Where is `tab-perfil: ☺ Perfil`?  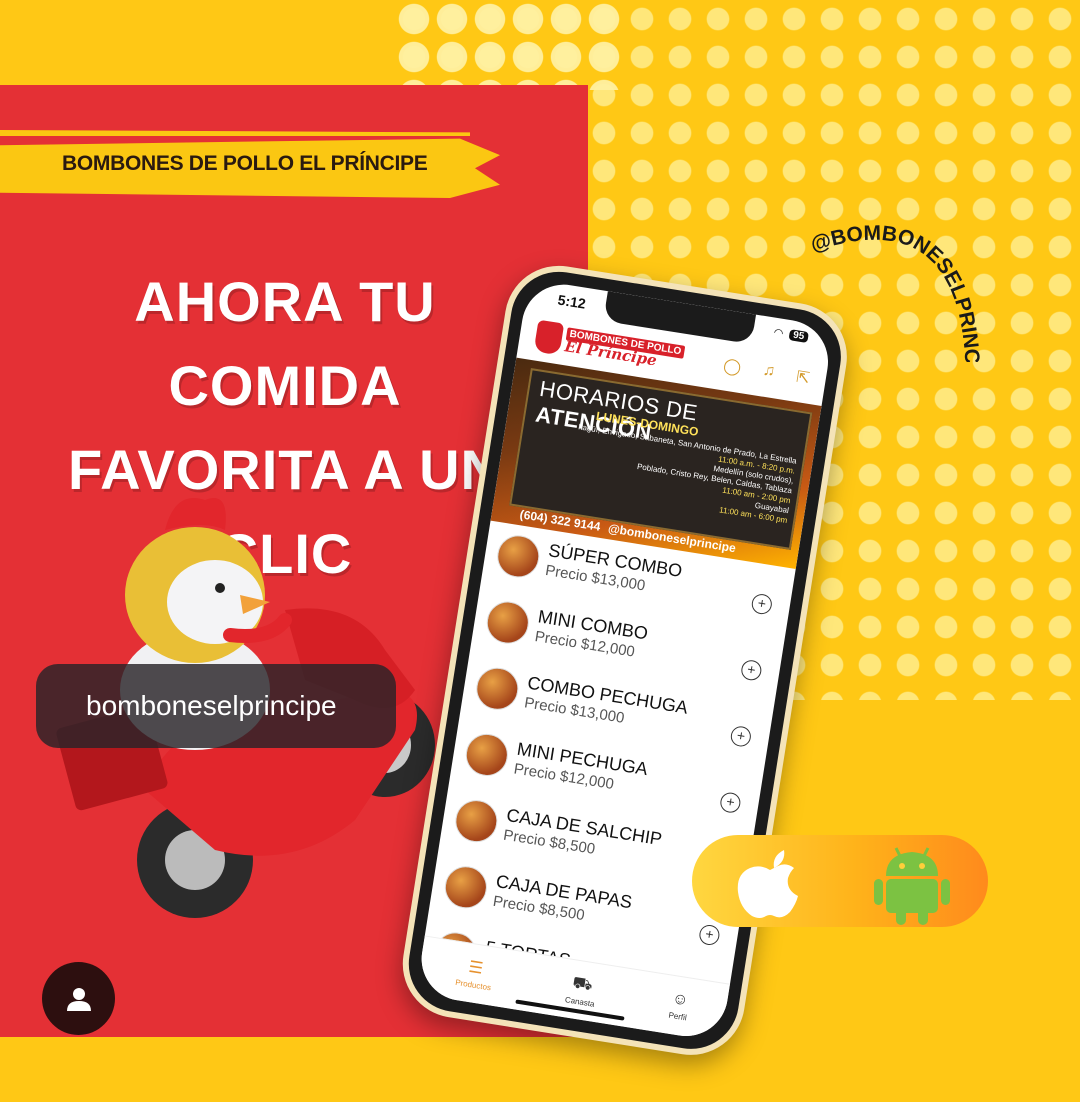 tab-perfil: ☺ Perfil is located at coordinates (679, 1006).